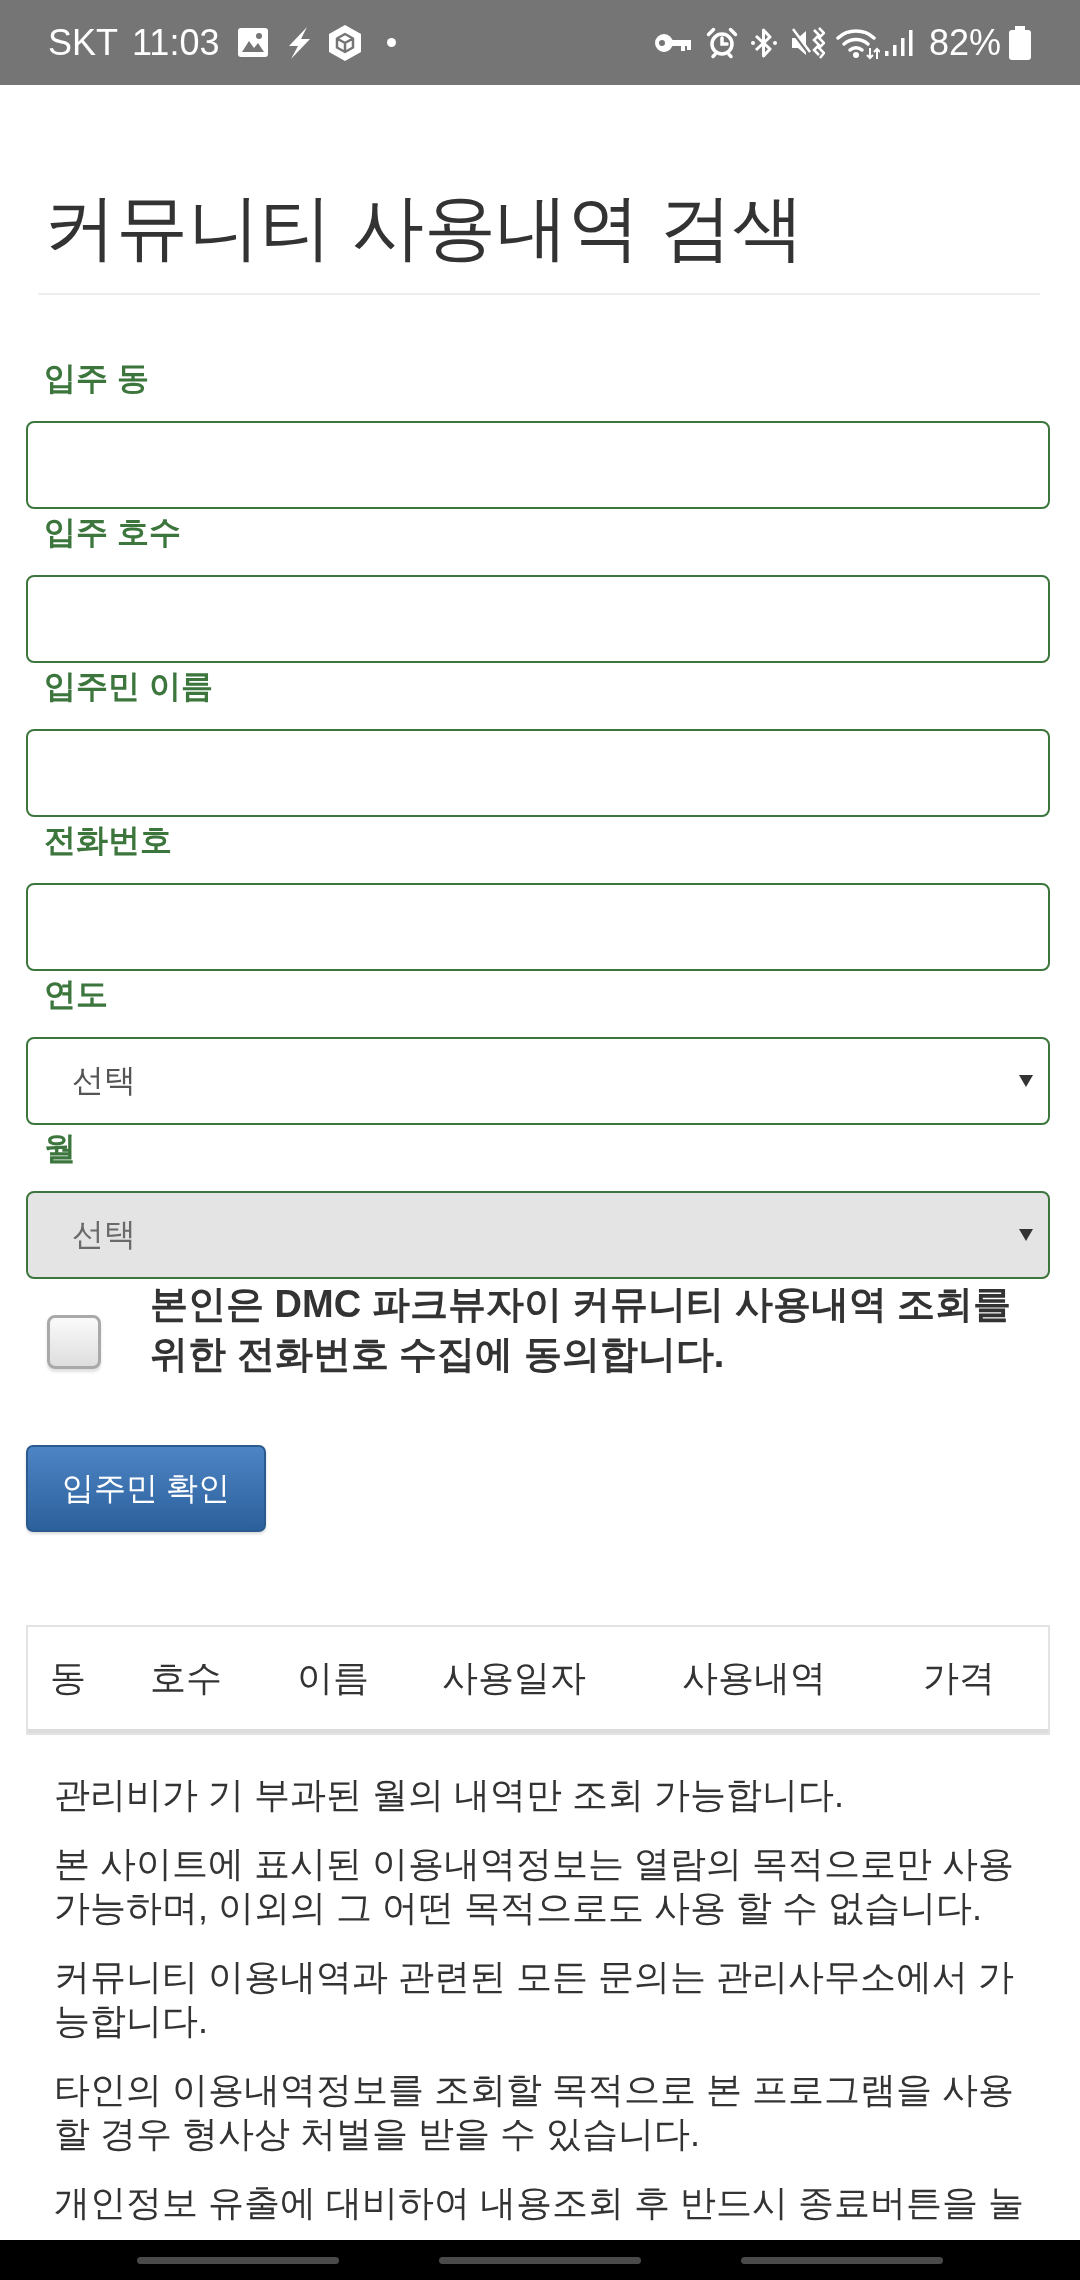 This screenshot has width=1080, height=2280. What do you see at coordinates (534, 1886) in the screenshot?
I see `notice-text: 본 사이트에 표시된 이용내역정보는 열람의 목적으로만 사용 가능하며, 이외의 그 어떤 목적으로도 사용 할 수 없습니다.` at bounding box center [534, 1886].